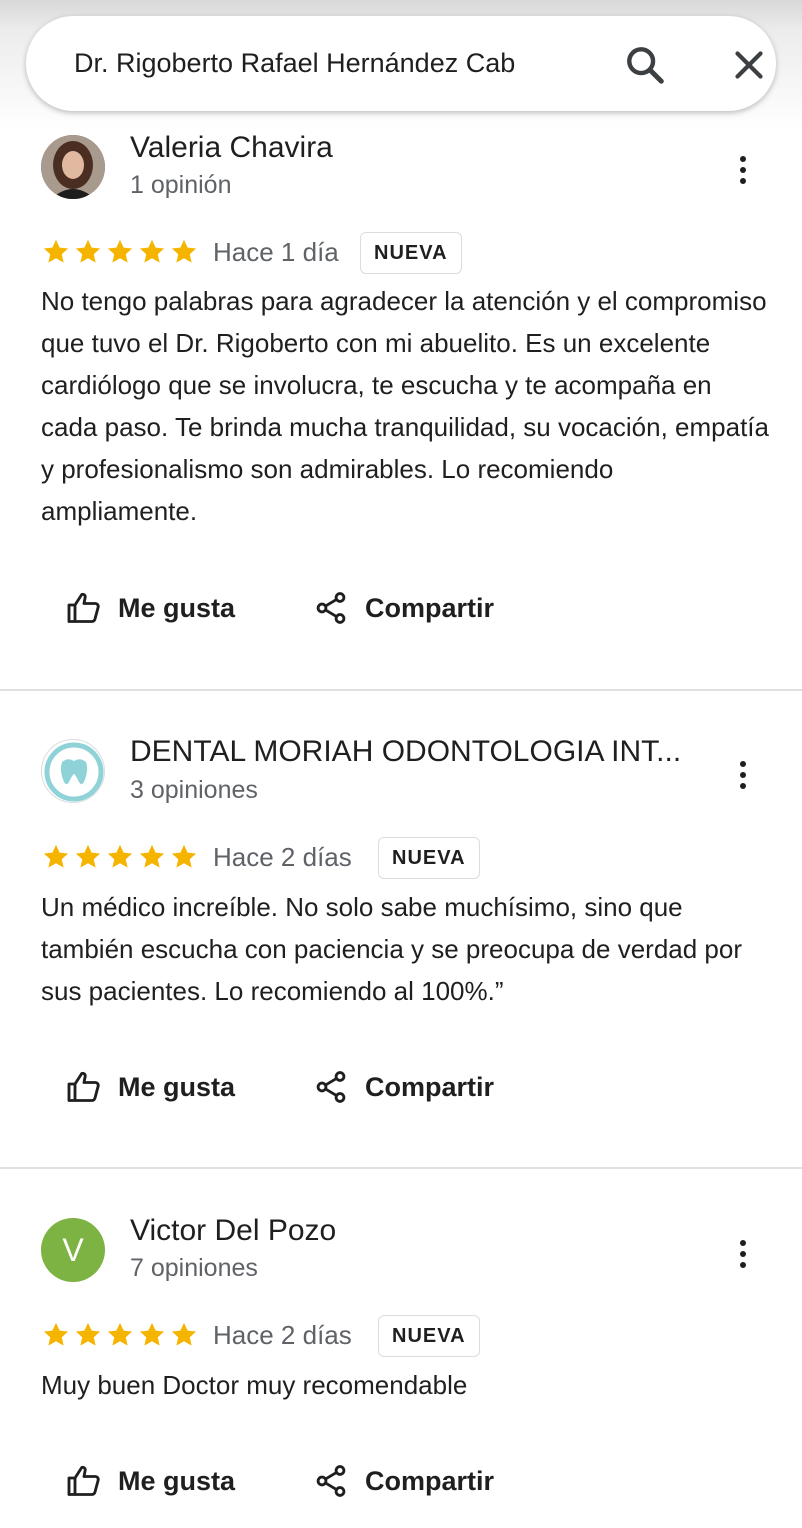 This screenshot has height=1528, width=802. I want to click on avatar-letter: V, so click(73, 1250).